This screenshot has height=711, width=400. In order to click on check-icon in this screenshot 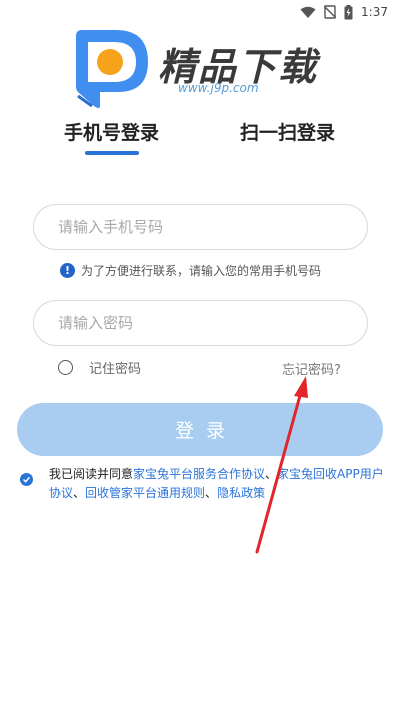, I will do `click(26, 479)`.